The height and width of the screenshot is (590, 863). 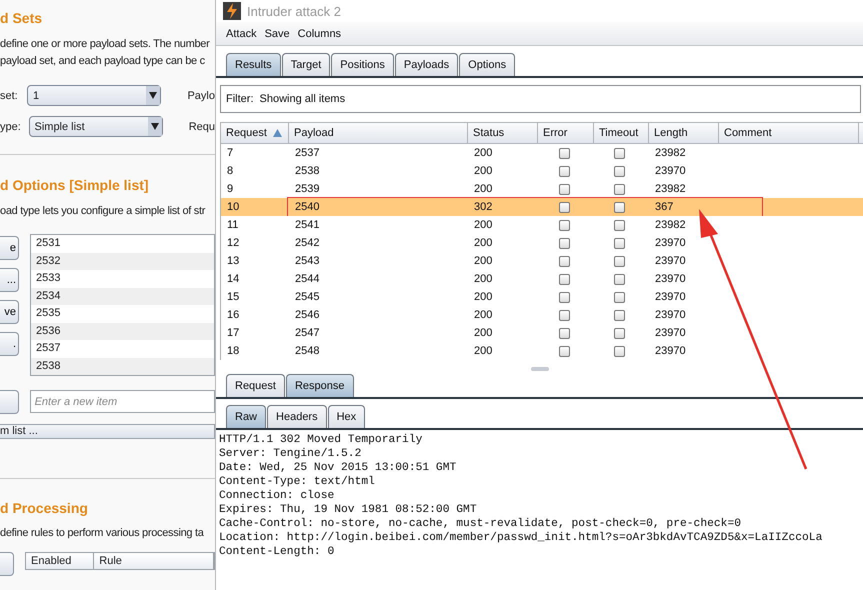 What do you see at coordinates (378, 133) in the screenshot?
I see `column-header: Payload` at bounding box center [378, 133].